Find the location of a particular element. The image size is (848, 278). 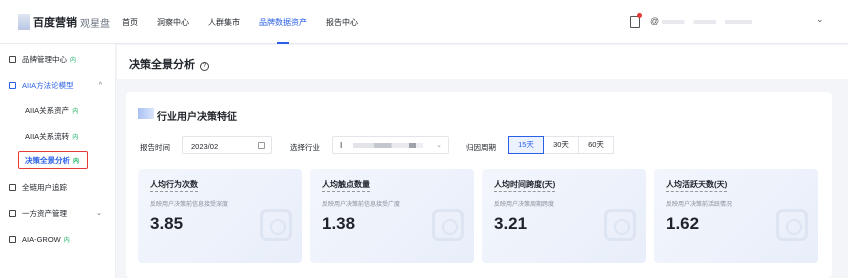

doc-icon is located at coordinates (12, 59).